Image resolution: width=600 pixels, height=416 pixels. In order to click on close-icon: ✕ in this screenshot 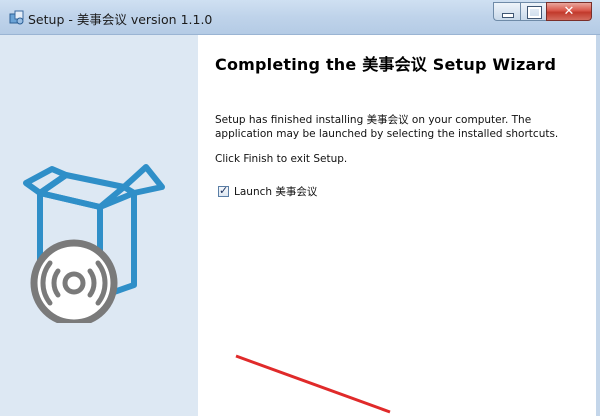, I will do `click(569, 11)`.